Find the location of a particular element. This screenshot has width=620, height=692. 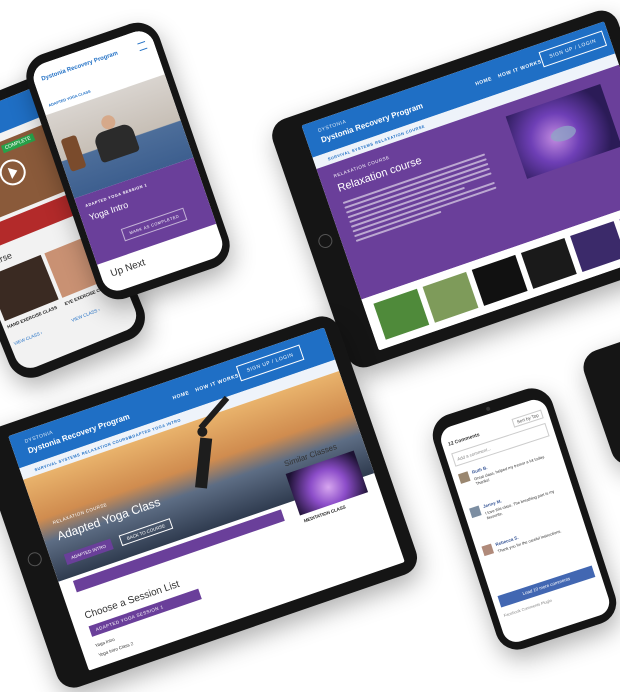

play-icon is located at coordinates (15, 172).